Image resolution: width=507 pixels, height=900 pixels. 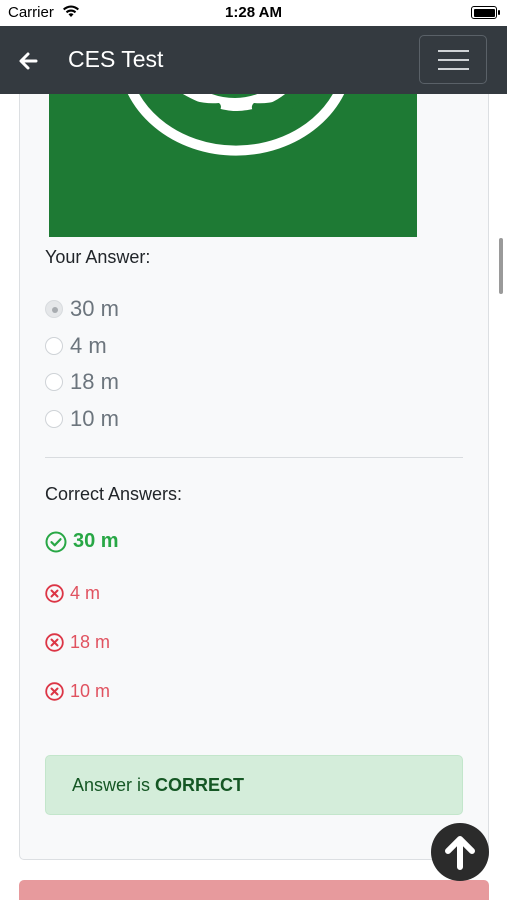 I want to click on incorrect-answer-item: 4 m, so click(x=72, y=593).